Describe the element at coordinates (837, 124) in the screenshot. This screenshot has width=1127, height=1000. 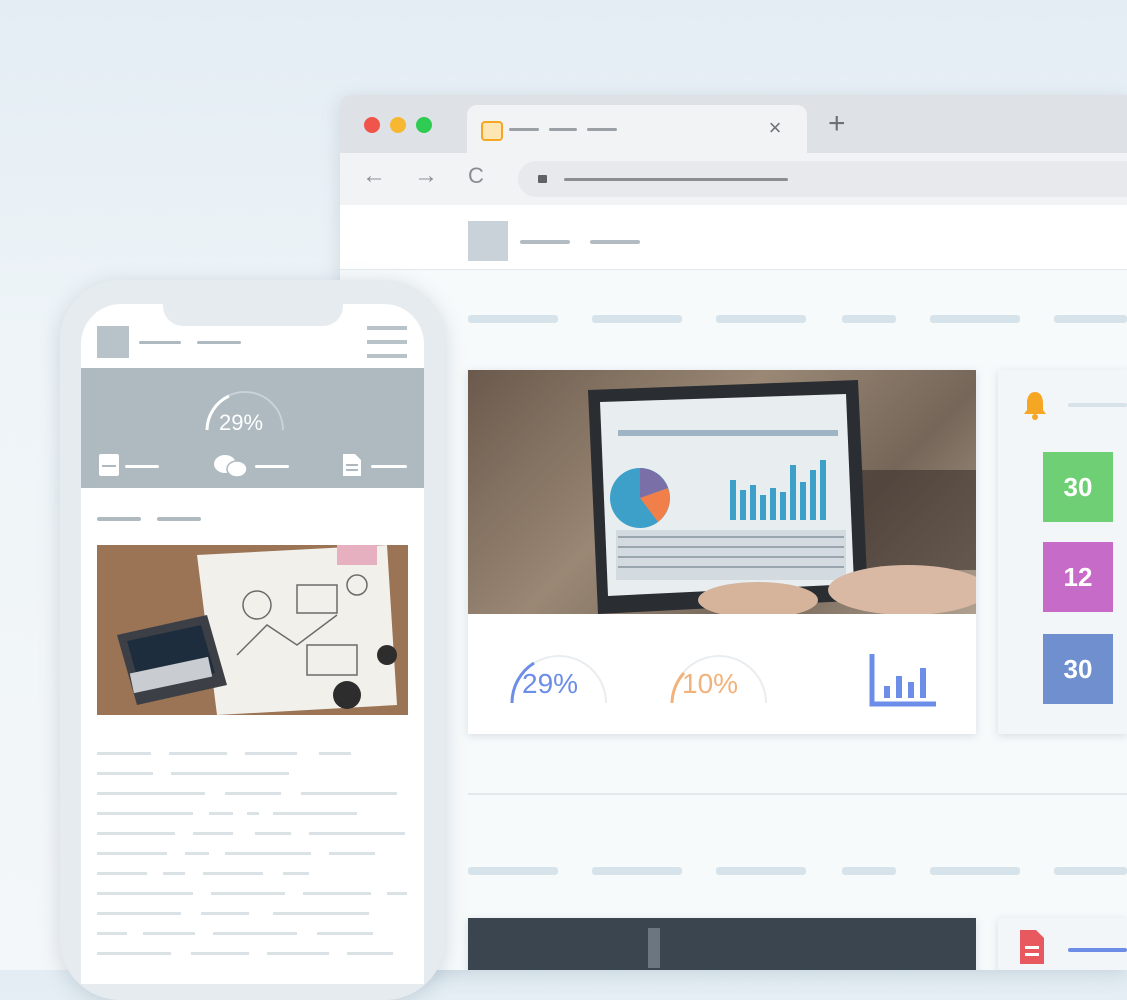
I see `new-tab-button: +` at that location.